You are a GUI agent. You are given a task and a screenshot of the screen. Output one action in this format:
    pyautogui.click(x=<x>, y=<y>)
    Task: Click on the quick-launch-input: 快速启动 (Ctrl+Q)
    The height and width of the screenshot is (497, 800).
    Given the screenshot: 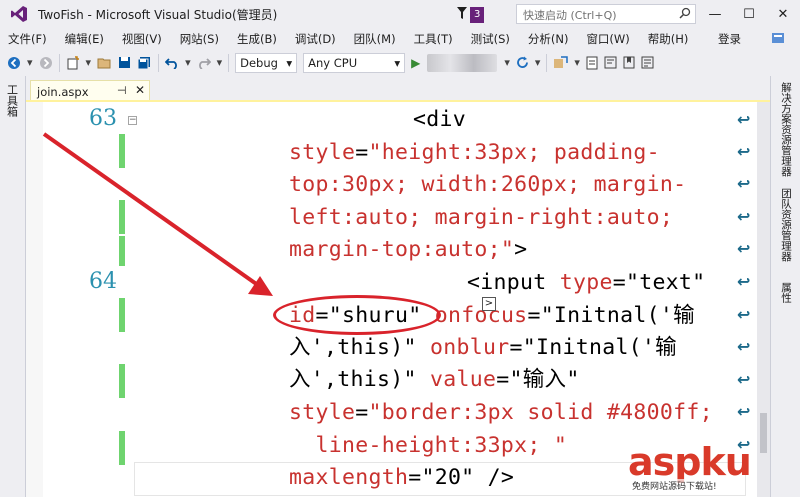 What is the action you would take?
    pyautogui.click(x=606, y=14)
    